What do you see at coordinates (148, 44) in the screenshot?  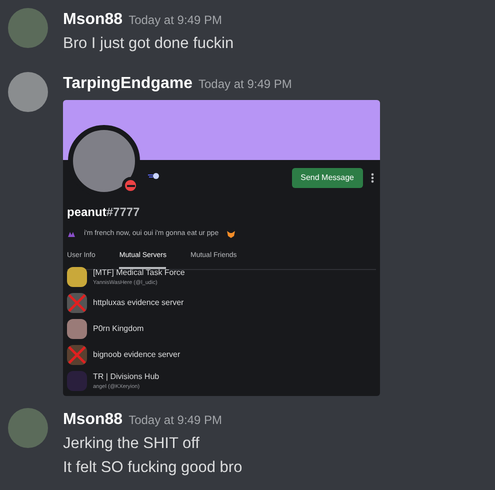 I see `message-text: Bro I just got done fuckin` at bounding box center [148, 44].